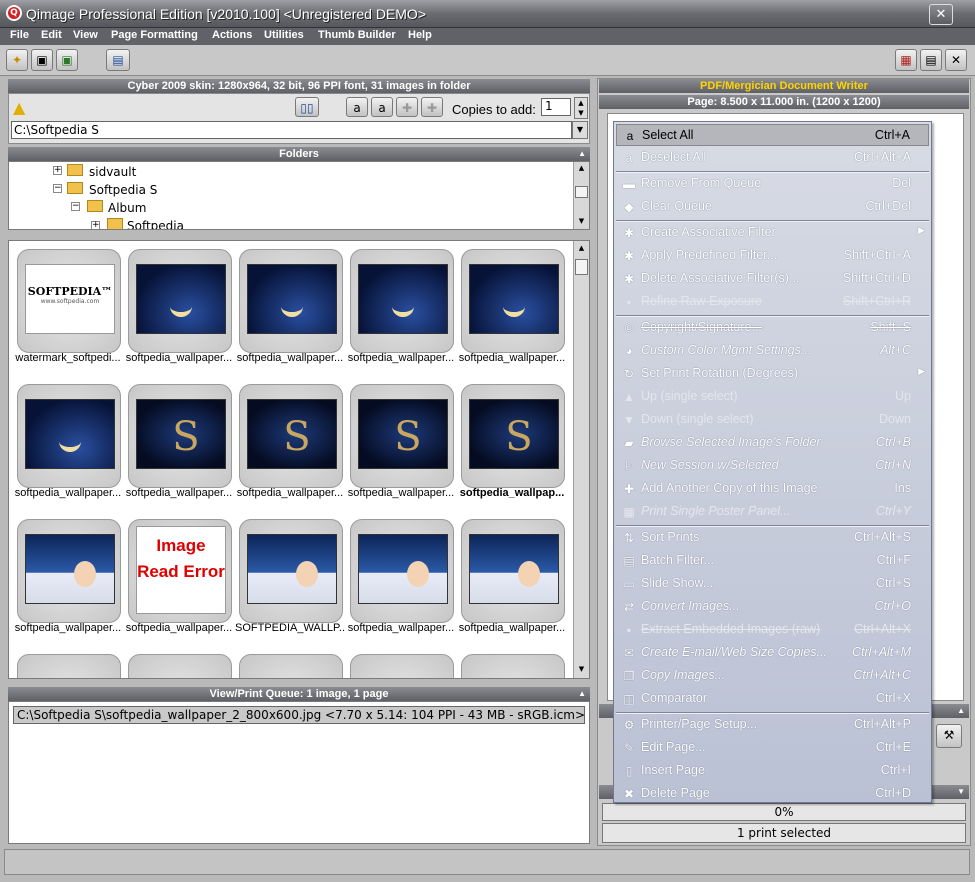 The image size is (975, 882). Describe the element at coordinates (112, 172) in the screenshot. I see `tree-item-sidvault: sidvault` at that location.